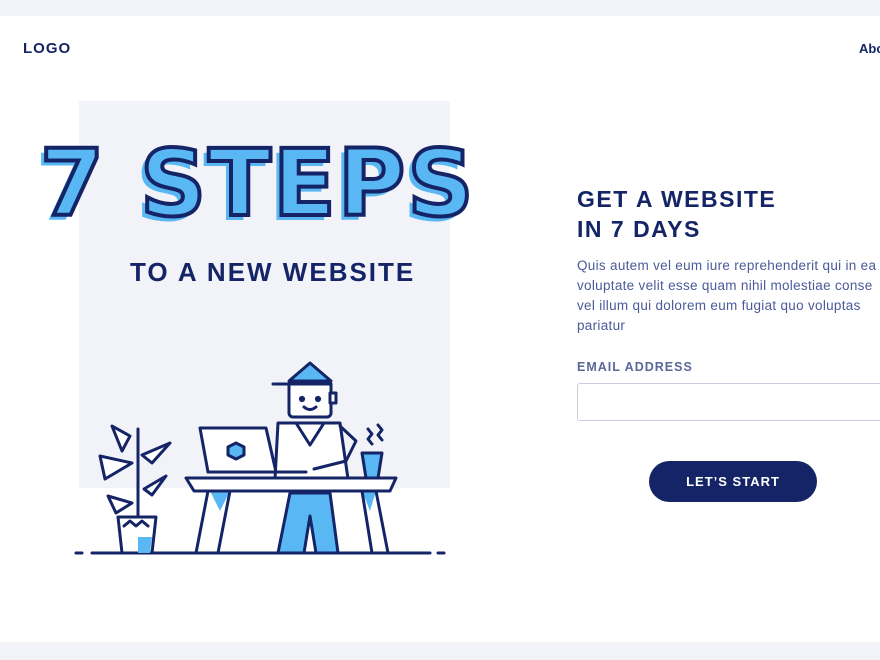 The width and height of the screenshot is (880, 660). Describe the element at coordinates (260, 458) in the screenshot. I see `desk-illustration` at that location.